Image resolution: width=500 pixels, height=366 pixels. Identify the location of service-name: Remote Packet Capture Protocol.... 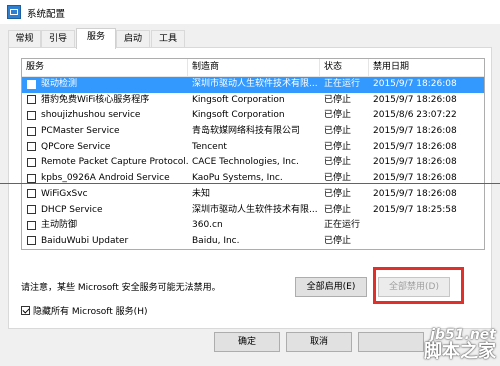
(114, 162).